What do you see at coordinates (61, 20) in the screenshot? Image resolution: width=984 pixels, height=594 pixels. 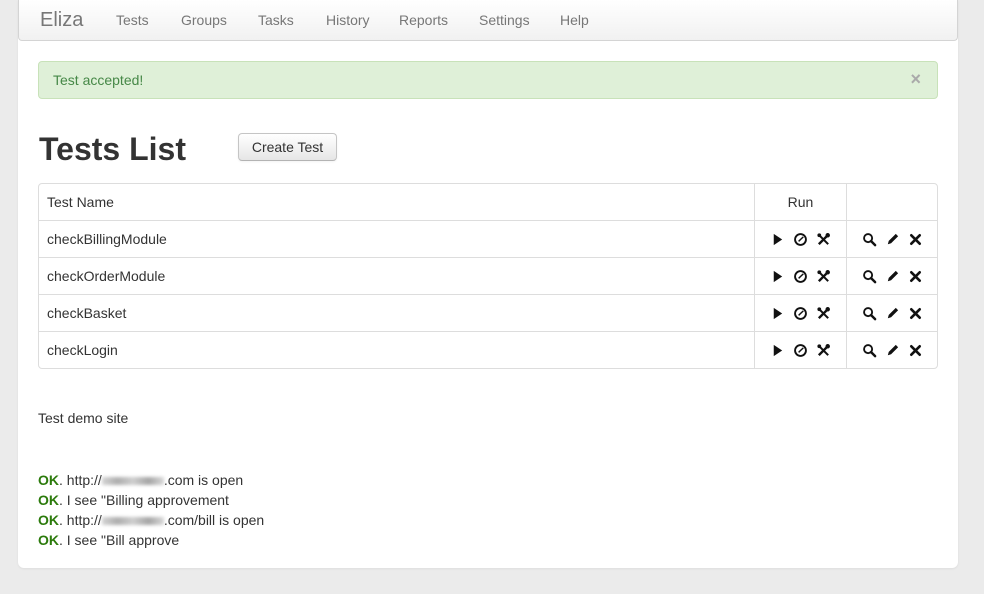 I see `brand-logo: Eliza` at bounding box center [61, 20].